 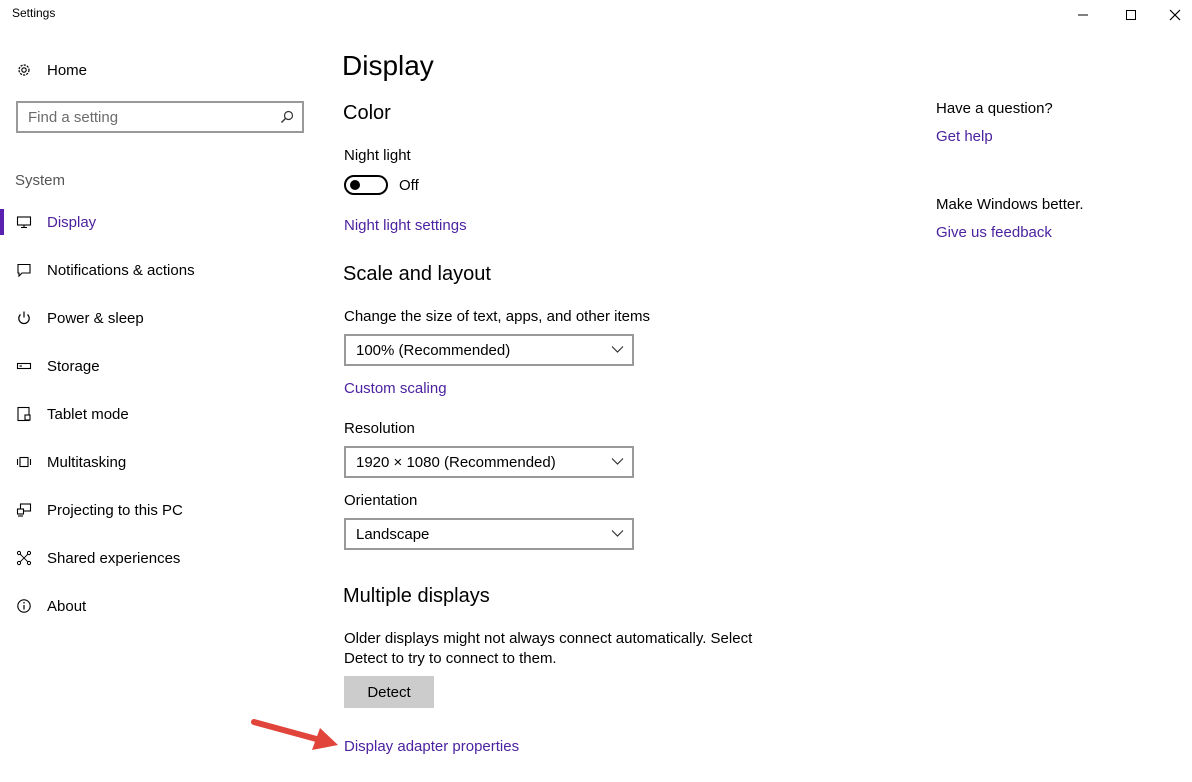 I want to click on monitor-icon, so click(x=24, y=222).